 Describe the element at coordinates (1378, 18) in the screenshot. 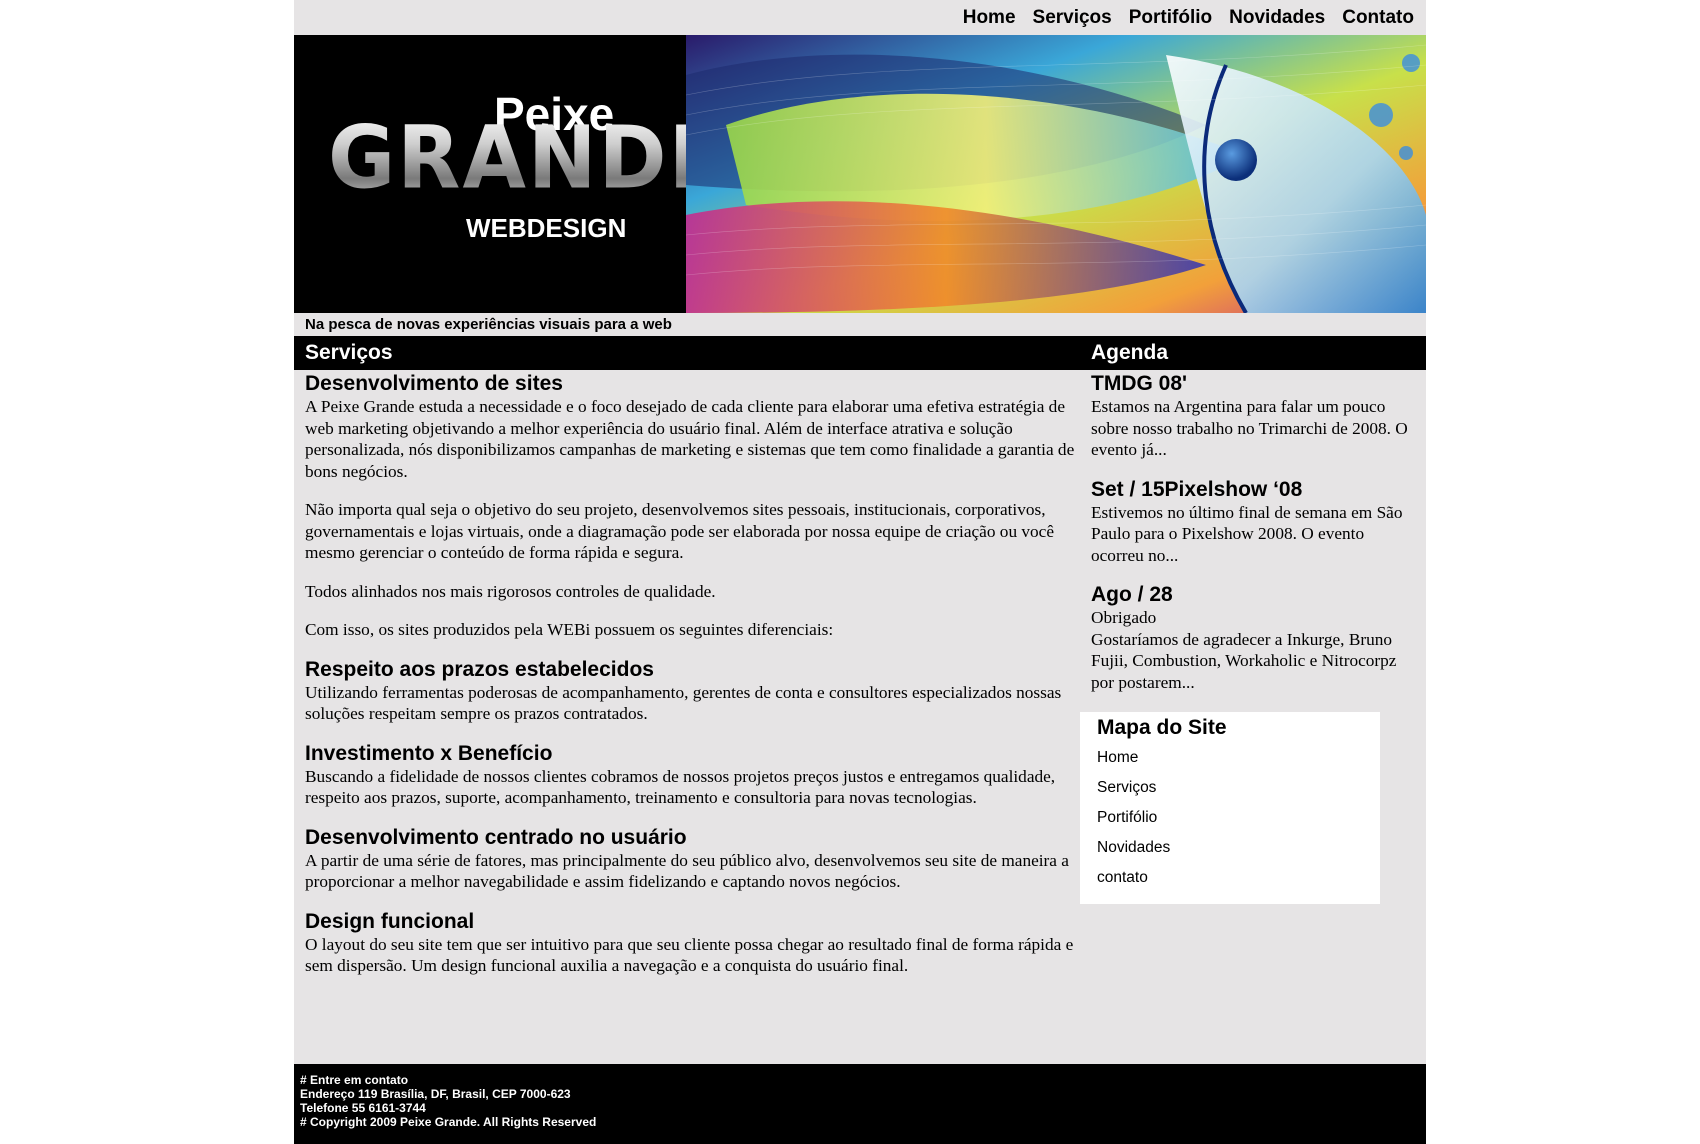

I see `nav-contato-link: Contato` at that location.